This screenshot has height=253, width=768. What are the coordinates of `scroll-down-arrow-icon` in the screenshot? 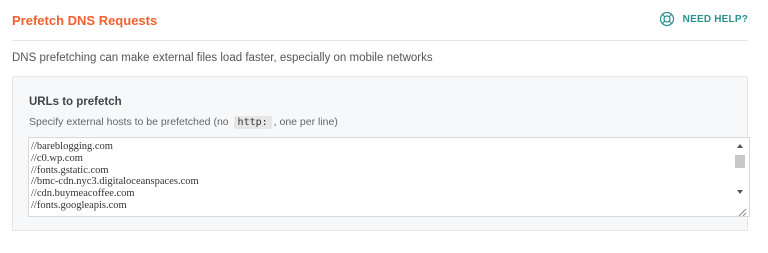 It's located at (740, 192).